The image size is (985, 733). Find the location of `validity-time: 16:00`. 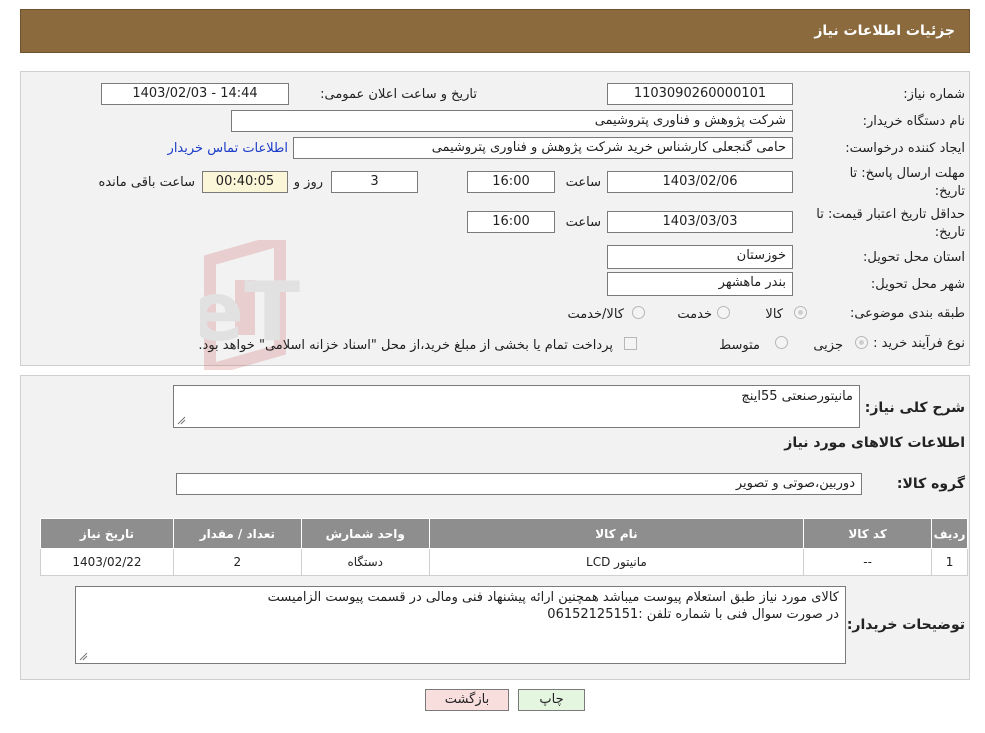

validity-time: 16:00 is located at coordinates (511, 222).